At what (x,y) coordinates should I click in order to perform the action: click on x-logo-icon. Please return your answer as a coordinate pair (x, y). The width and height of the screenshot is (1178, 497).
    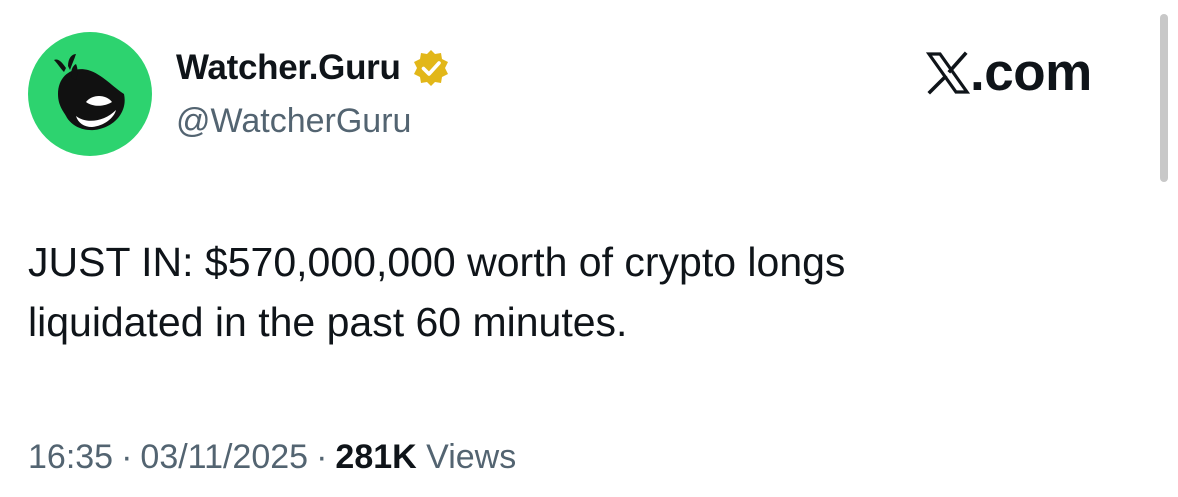
    Looking at the image, I should click on (948, 72).